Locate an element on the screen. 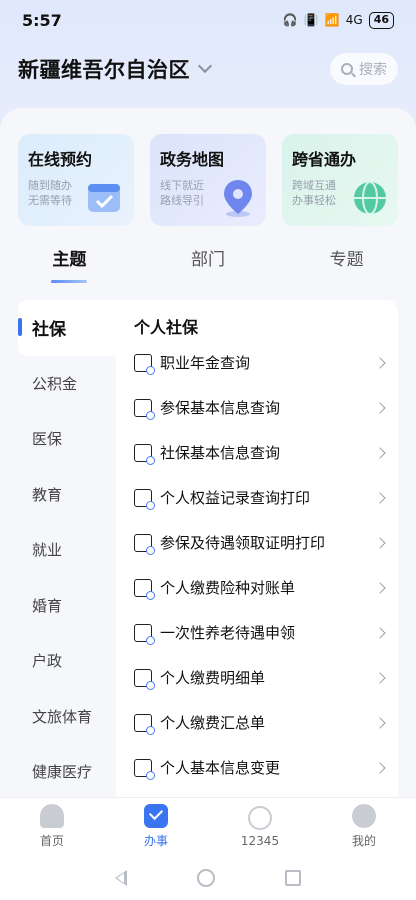 This screenshot has height=900, width=416. item-label: 个人权益记录查询打印 is located at coordinates (235, 498).